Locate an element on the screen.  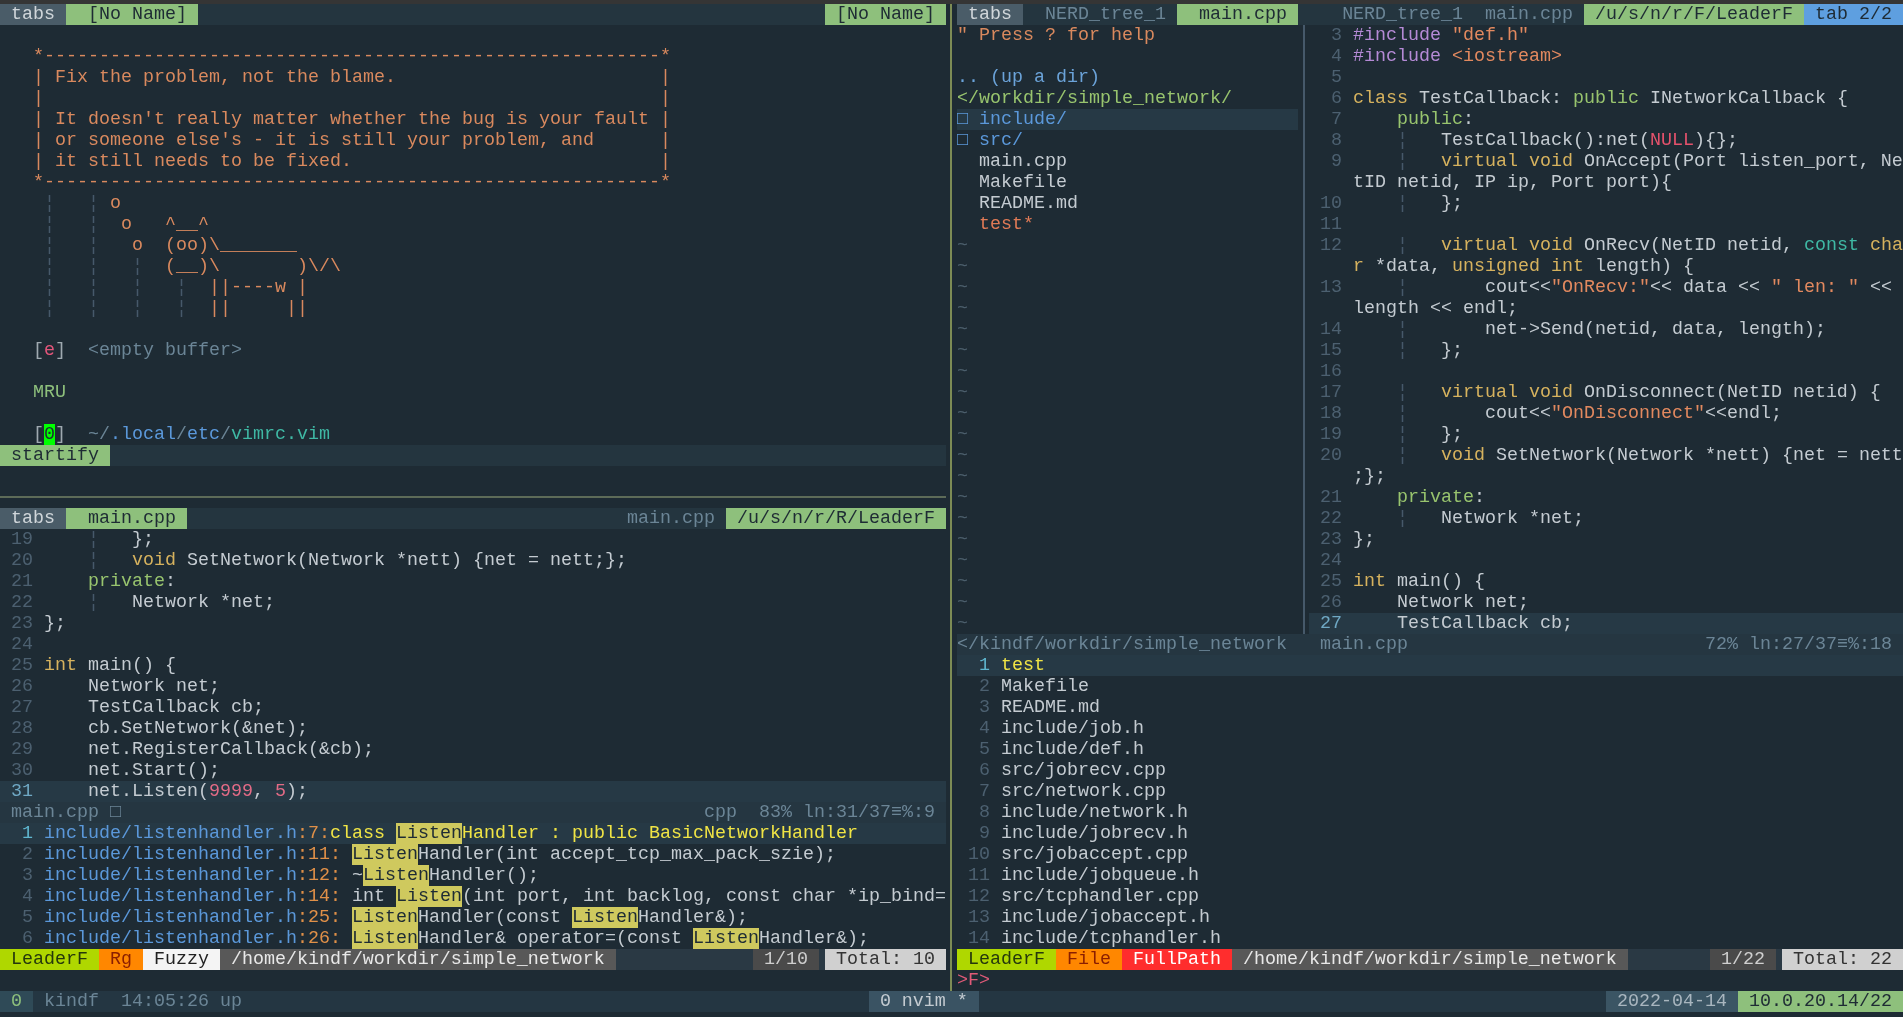
tabline-item: /u/s/n/r/R/LeaderF is located at coordinates (836, 518).